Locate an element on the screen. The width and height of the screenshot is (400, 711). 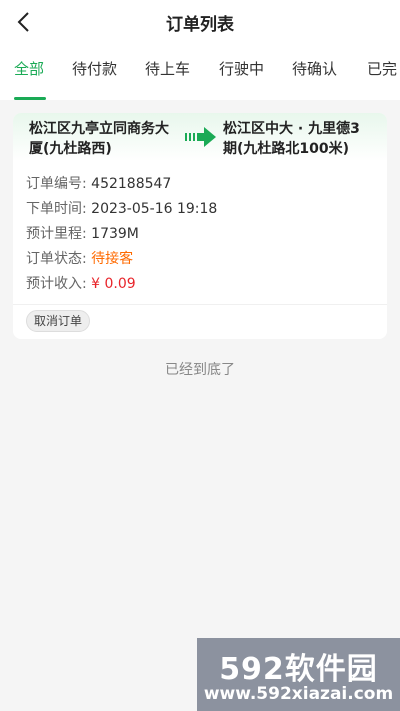
list-end-text: 已经到底了 is located at coordinates (200, 370).